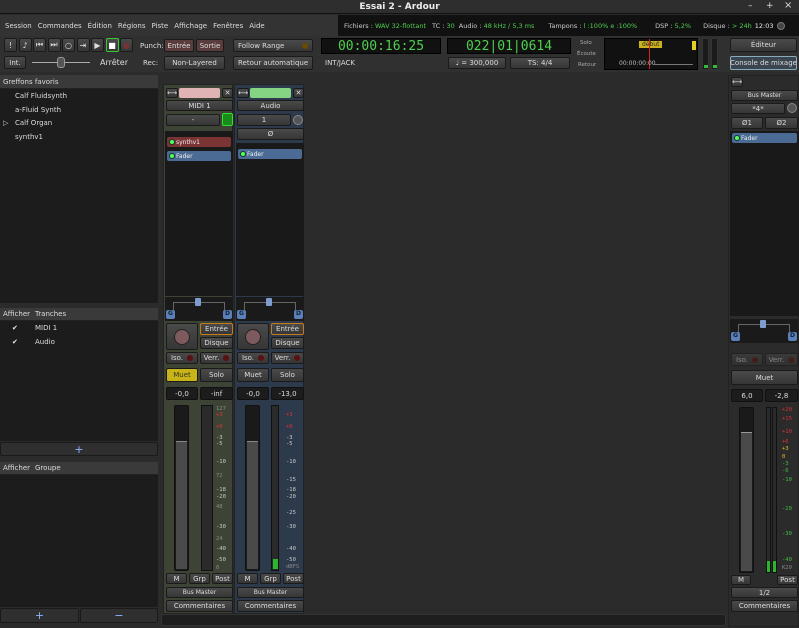 This screenshot has height=628, width=799. What do you see at coordinates (340, 63) in the screenshot?
I see `sync-source: INT/JACK` at bounding box center [340, 63].